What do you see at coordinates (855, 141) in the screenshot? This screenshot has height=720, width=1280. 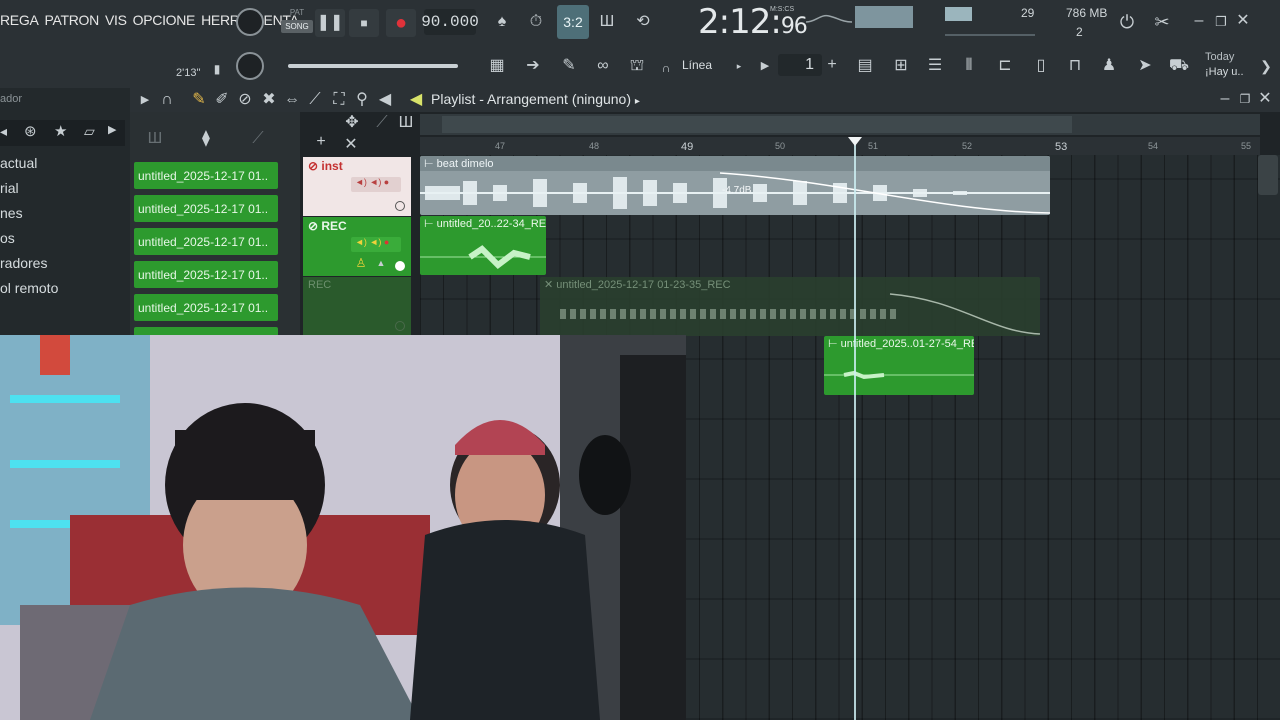 I see `playhead-marker-icon` at bounding box center [855, 141].